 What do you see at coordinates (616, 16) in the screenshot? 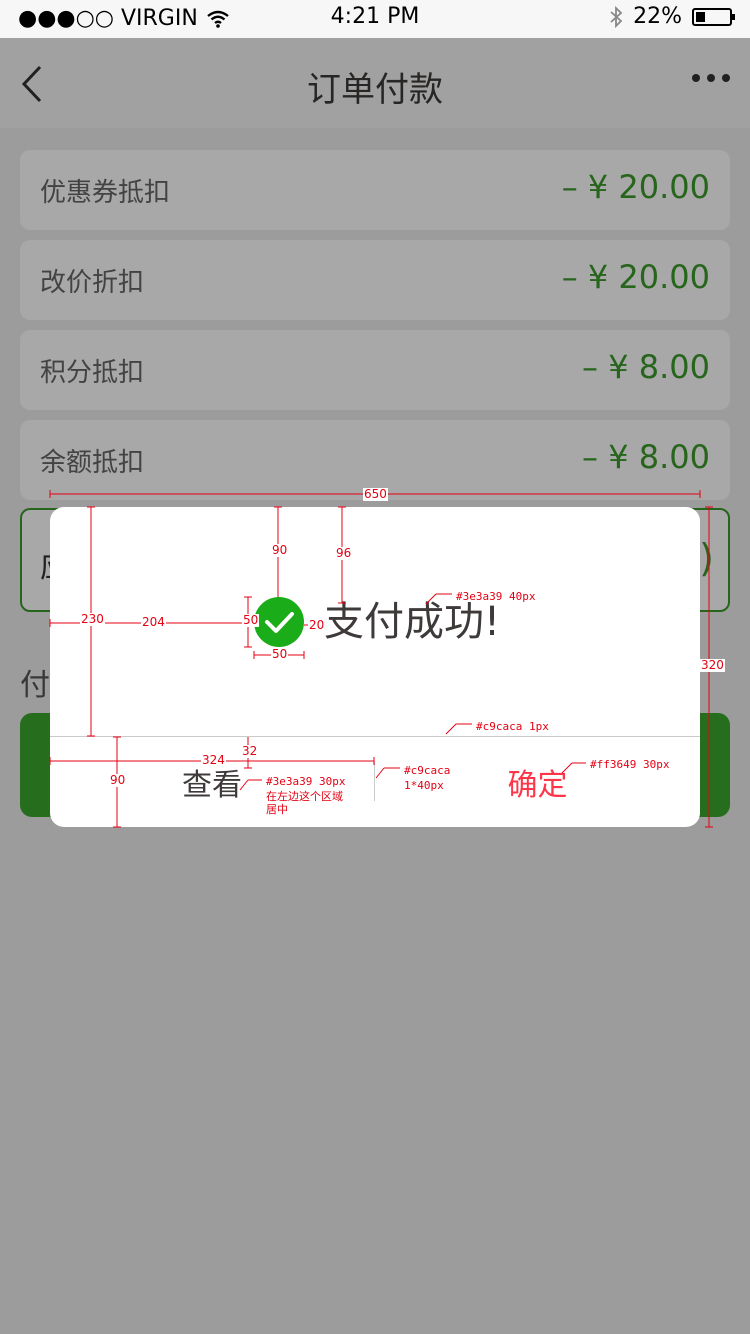
I see `bluetooth-icon` at bounding box center [616, 16].